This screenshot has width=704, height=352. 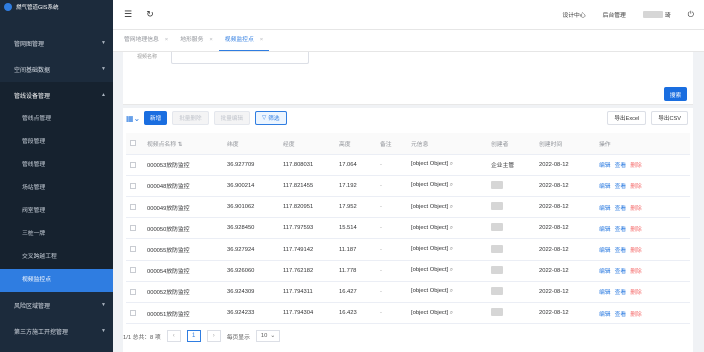 What do you see at coordinates (146, 40) in the screenshot?
I see `tab-pipe-geo: 管网地理信息 ×` at bounding box center [146, 40].